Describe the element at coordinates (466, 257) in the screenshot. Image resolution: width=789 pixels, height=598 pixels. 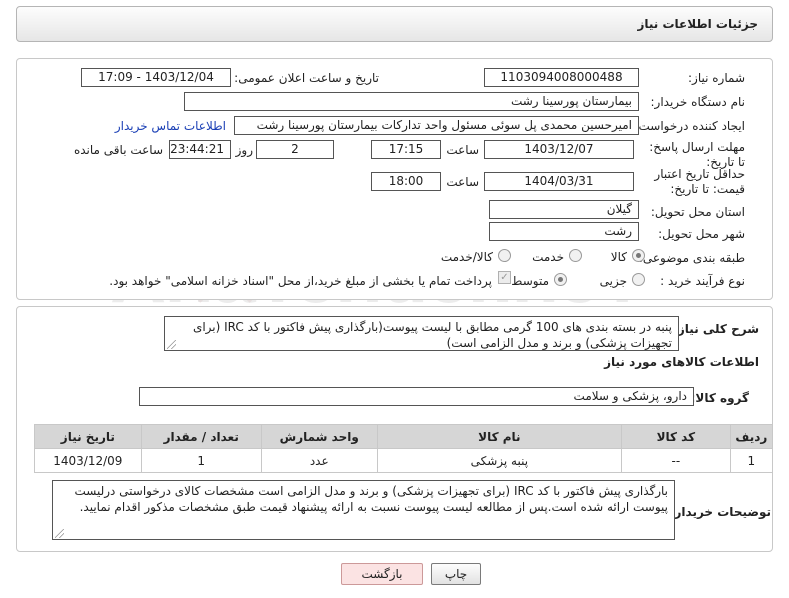
I see `category-option-both: کالا/خدمت` at that location.